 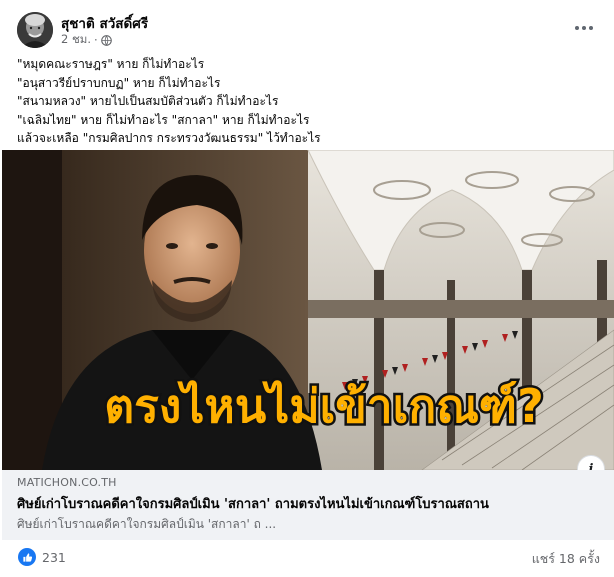 What do you see at coordinates (577, 28) in the screenshot?
I see `more-options-icon` at bounding box center [577, 28].